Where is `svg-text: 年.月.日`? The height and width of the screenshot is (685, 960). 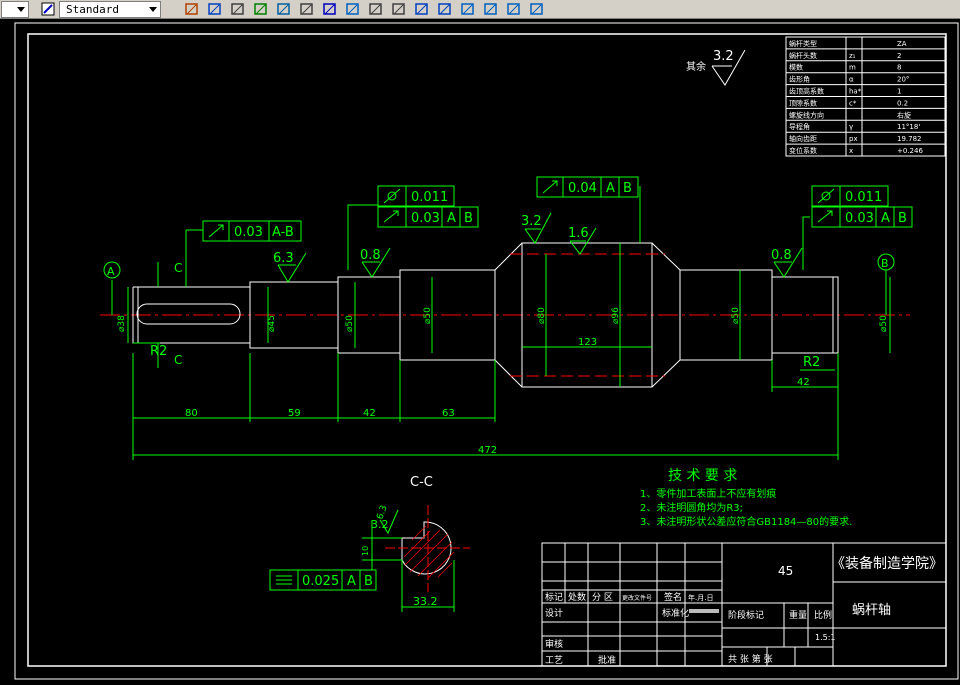
svg-text: 年.月.日 is located at coordinates (700, 597).